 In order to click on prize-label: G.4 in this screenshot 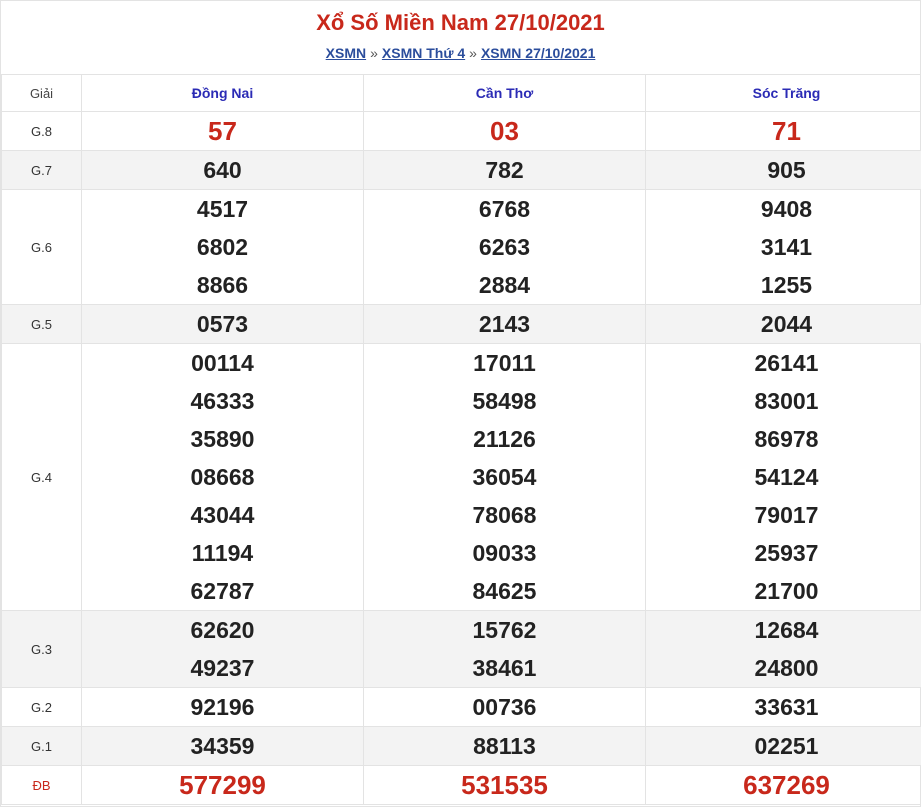, I will do `click(41, 477)`.